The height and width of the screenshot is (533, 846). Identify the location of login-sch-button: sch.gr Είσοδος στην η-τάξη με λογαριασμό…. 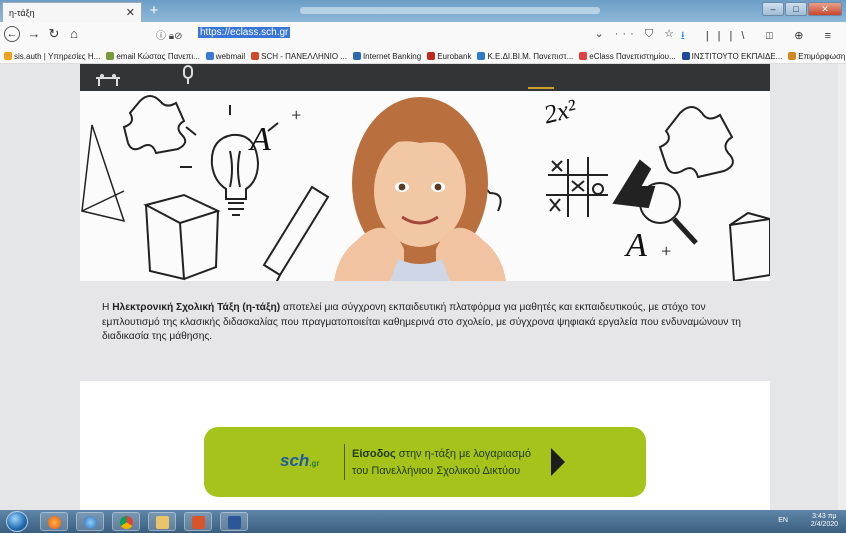
(425, 462).